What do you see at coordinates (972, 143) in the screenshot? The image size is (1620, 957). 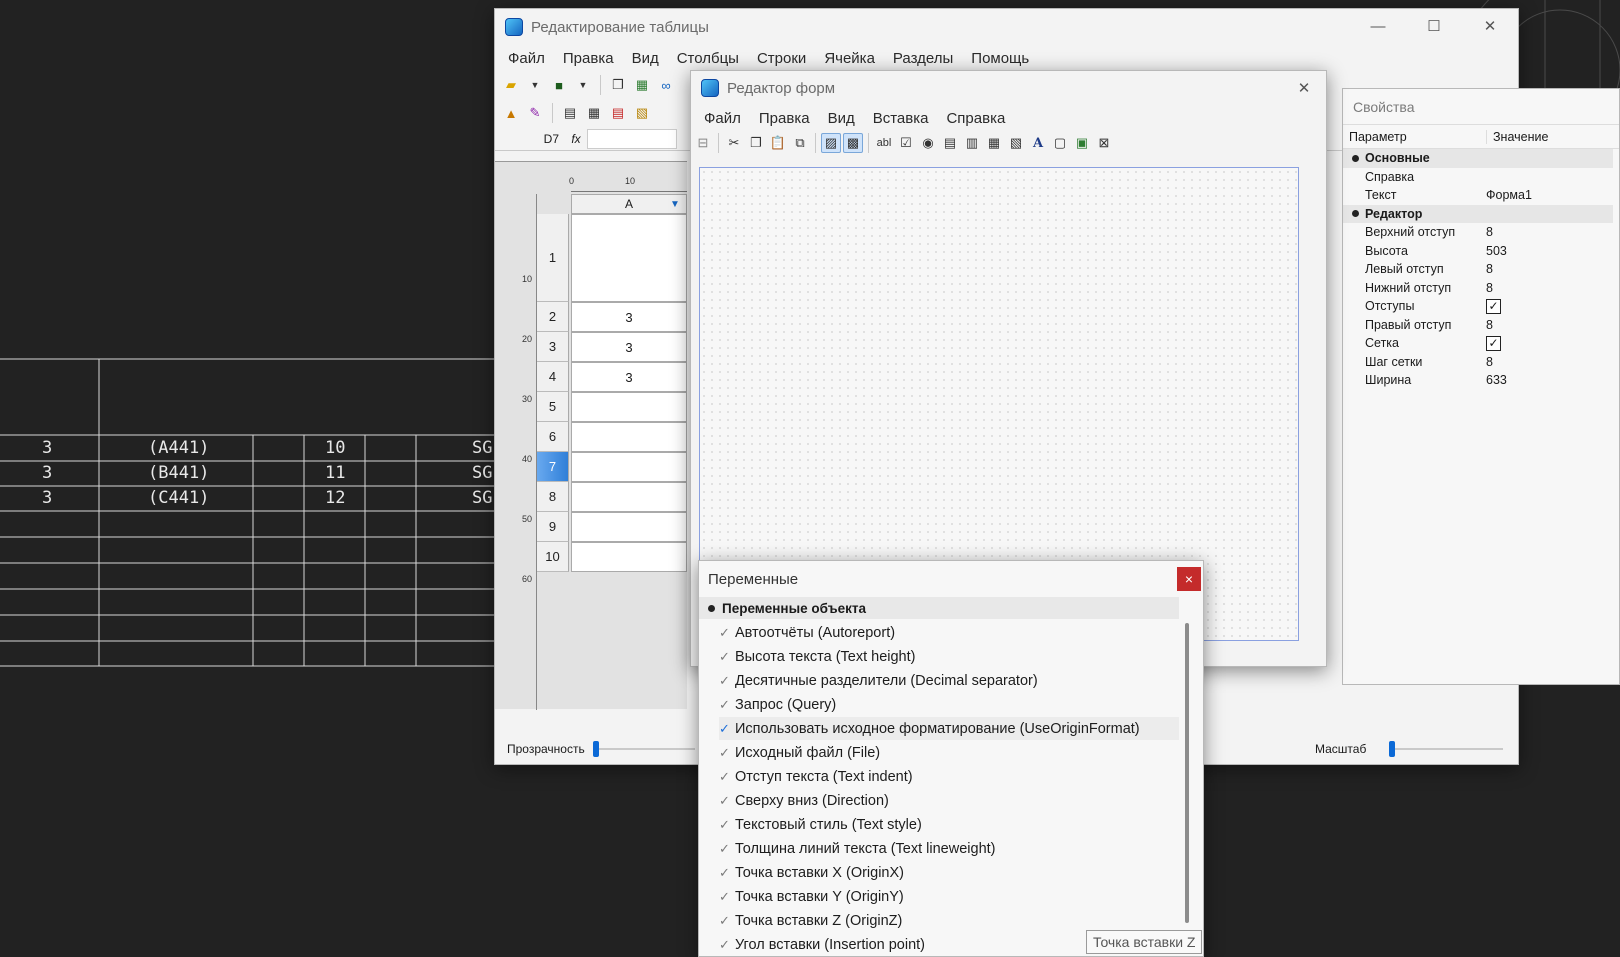 I see `combobox-icon: ▥` at bounding box center [972, 143].